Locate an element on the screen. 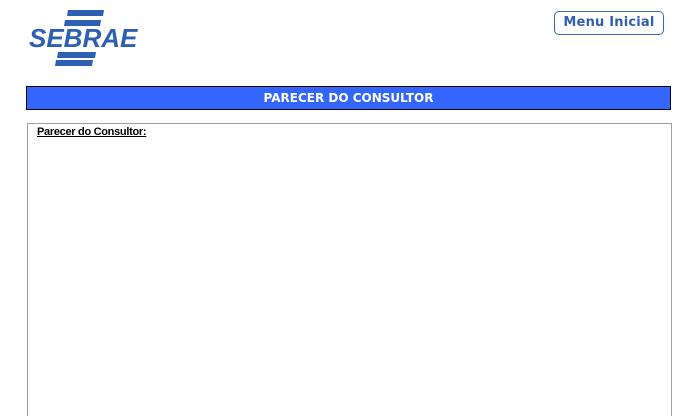 This screenshot has width=697, height=416. sebrae-logo-graphic: SEBRAE is located at coordinates (83, 38).